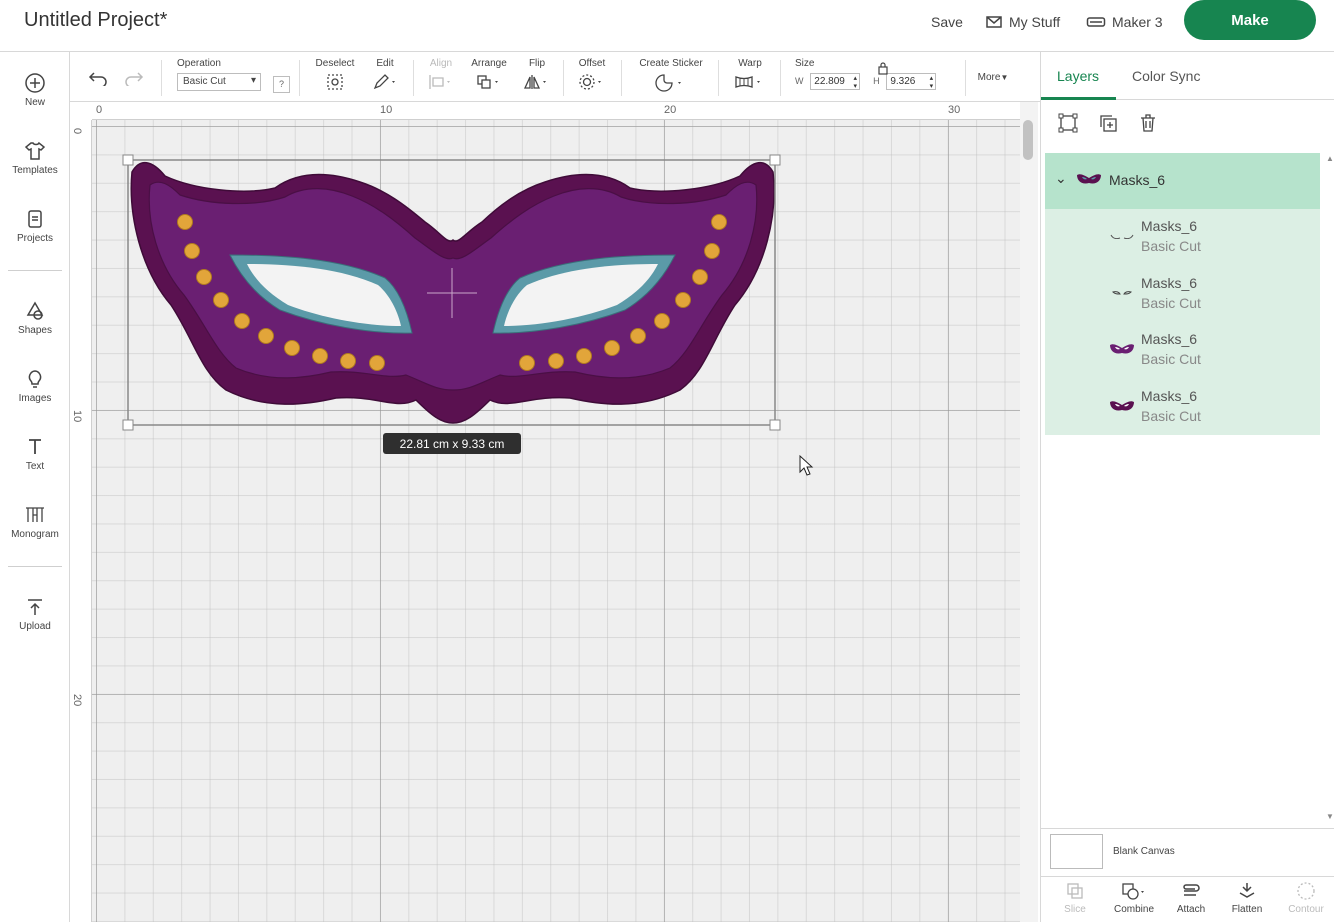  Describe the element at coordinates (1137, 22) in the screenshot. I see `machine-label: Maker 3` at that location.